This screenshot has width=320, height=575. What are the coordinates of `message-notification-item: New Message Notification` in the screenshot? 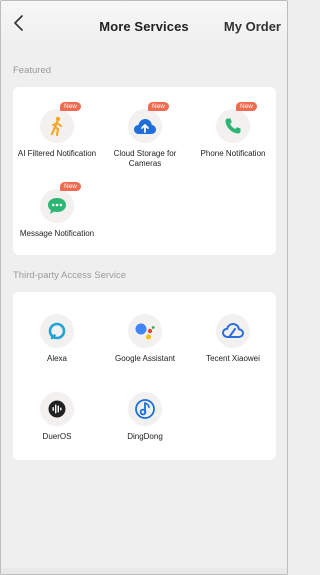 It's located at (57, 210).